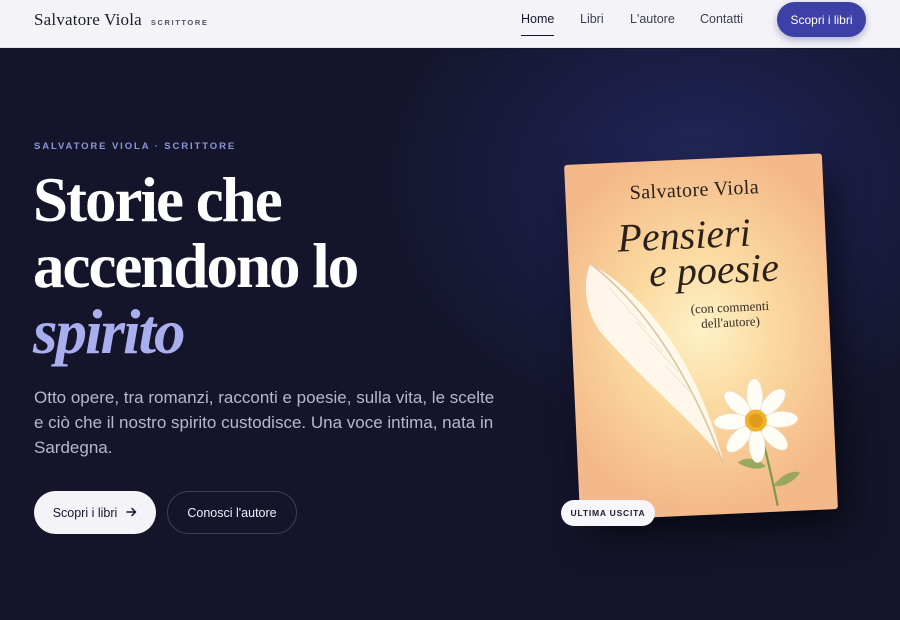 The width and height of the screenshot is (900, 620). Describe the element at coordinates (135, 146) in the screenshot. I see `hero-eyebrow: SALVATORE VIOLA · SCRITTORE` at that location.